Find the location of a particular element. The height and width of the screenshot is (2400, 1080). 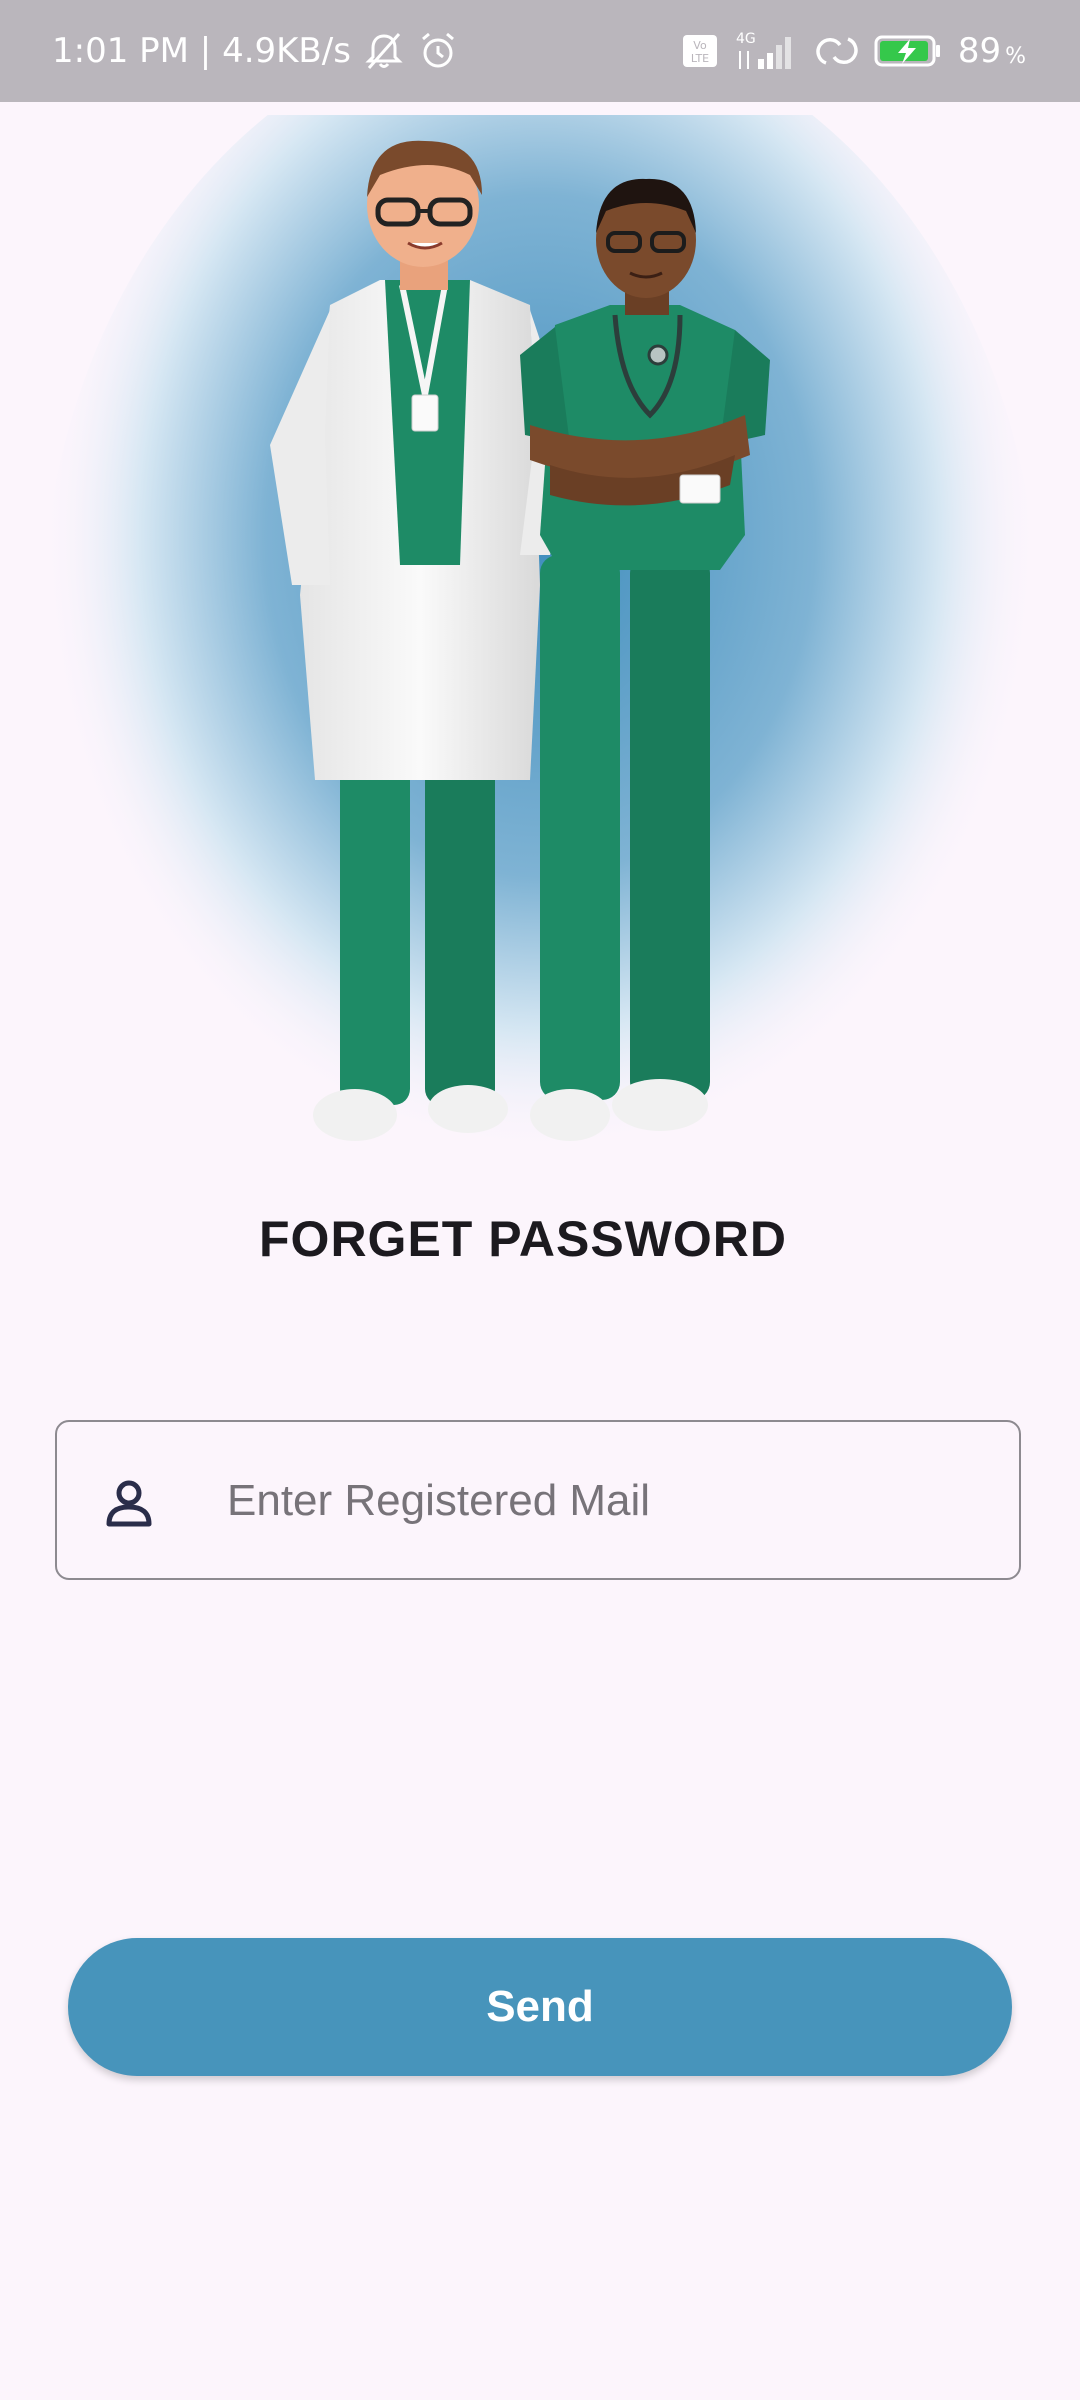

svg-text: 4G is located at coordinates (746, 39).